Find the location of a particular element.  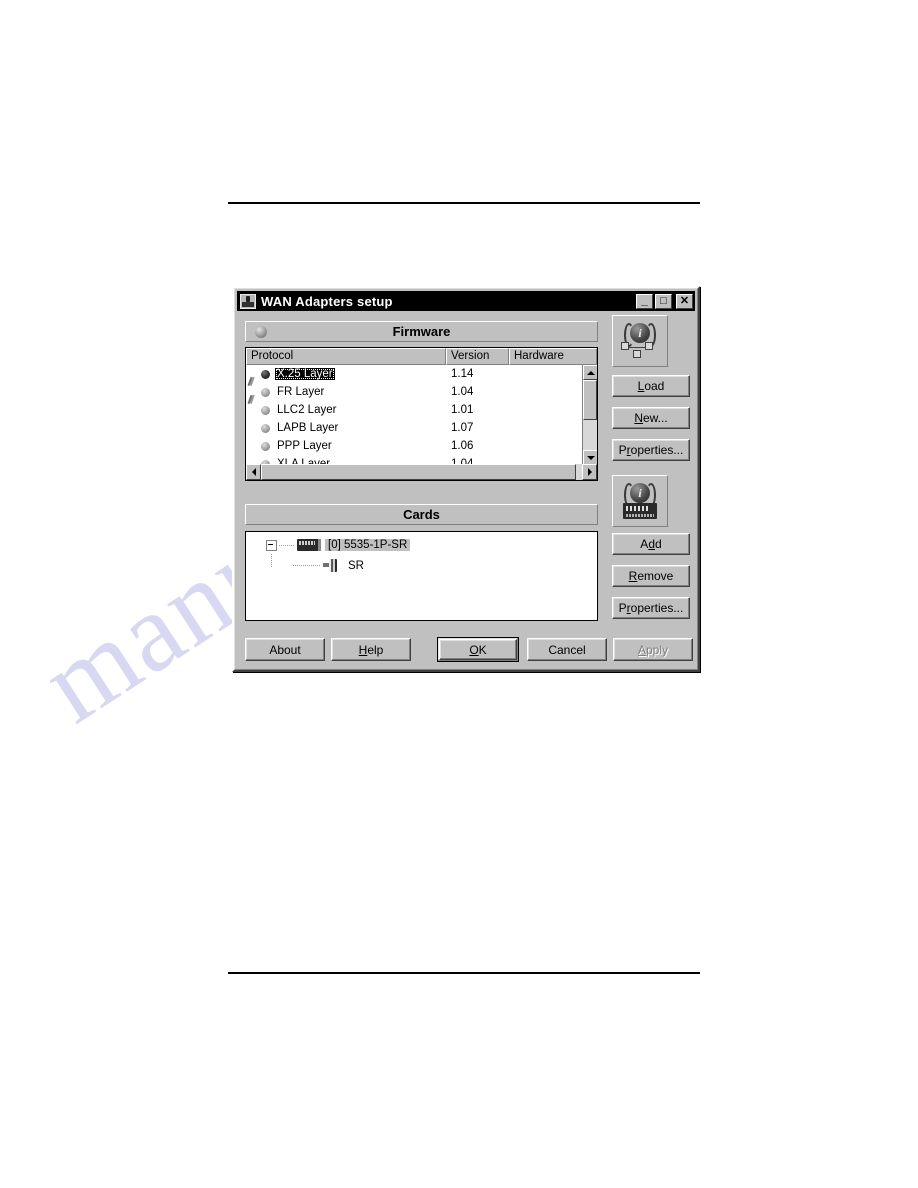

tree-connector is located at coordinates (287, 545).